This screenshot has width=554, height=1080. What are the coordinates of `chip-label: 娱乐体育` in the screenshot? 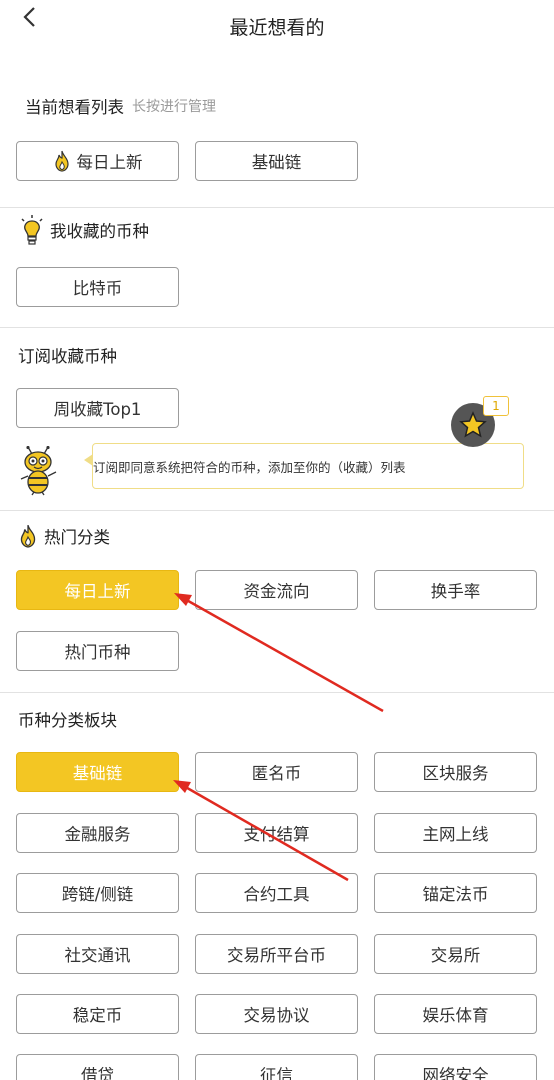 It's located at (455, 1015).